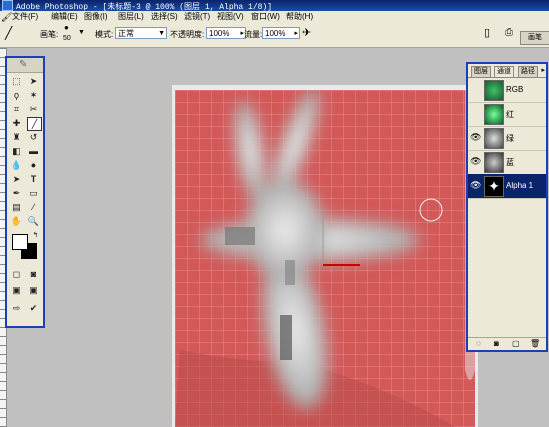 This screenshot has height=427, width=549. I want to click on load-selection-icon: ◌, so click(478, 343).